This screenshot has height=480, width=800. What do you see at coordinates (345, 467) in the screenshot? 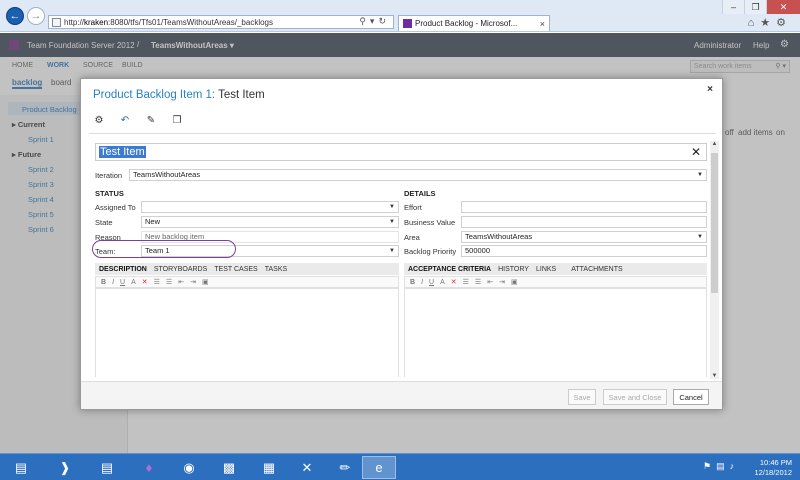
I see `pencil-icon: ✏` at bounding box center [345, 467].